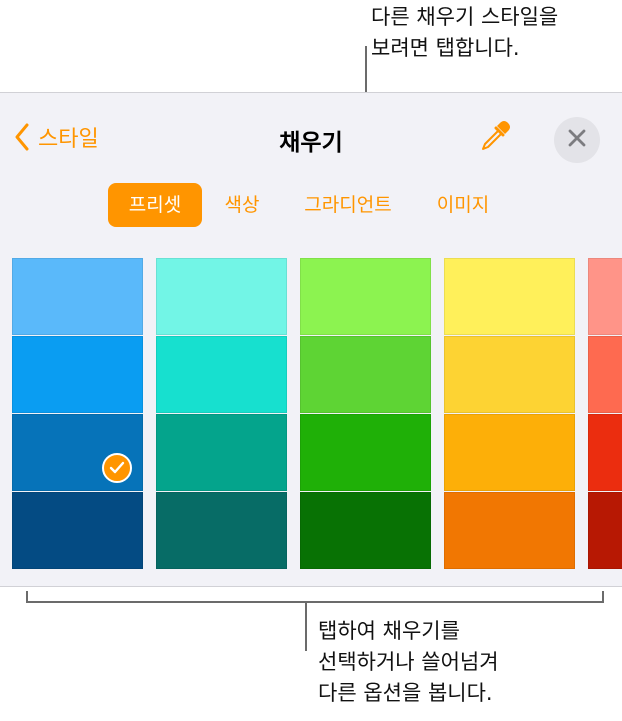  Describe the element at coordinates (495, 138) in the screenshot. I see `eyedropper-icon` at that location.